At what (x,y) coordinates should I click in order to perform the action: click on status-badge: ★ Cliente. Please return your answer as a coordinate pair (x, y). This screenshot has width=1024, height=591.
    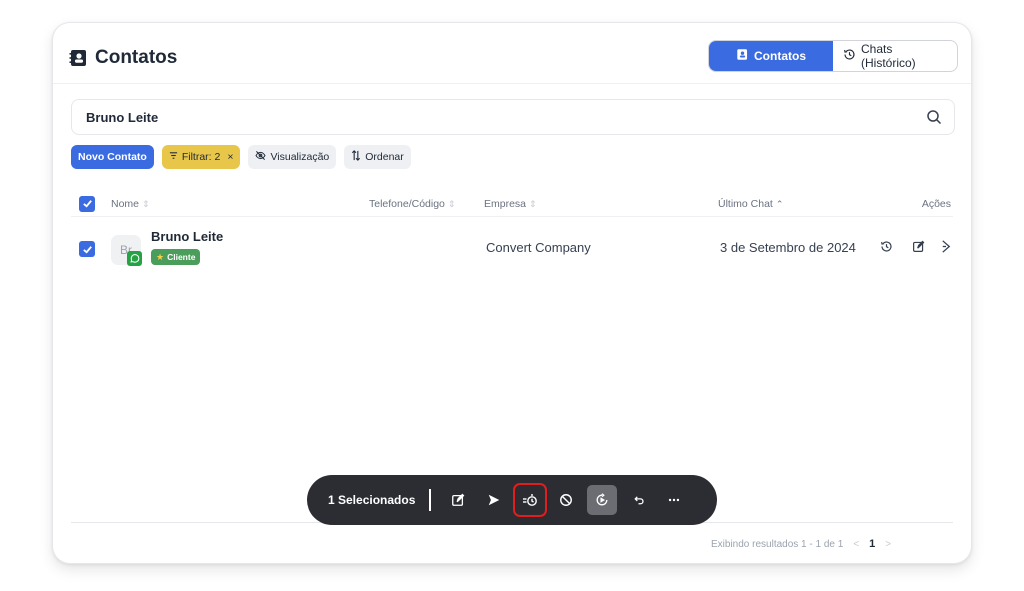
    Looking at the image, I should click on (176, 257).